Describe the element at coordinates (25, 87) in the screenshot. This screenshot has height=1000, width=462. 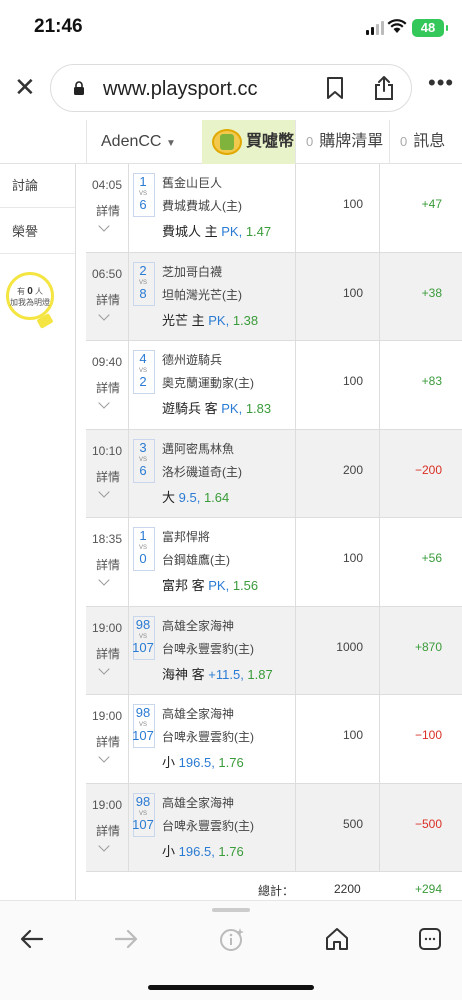
I see `close-icon: ✕` at that location.